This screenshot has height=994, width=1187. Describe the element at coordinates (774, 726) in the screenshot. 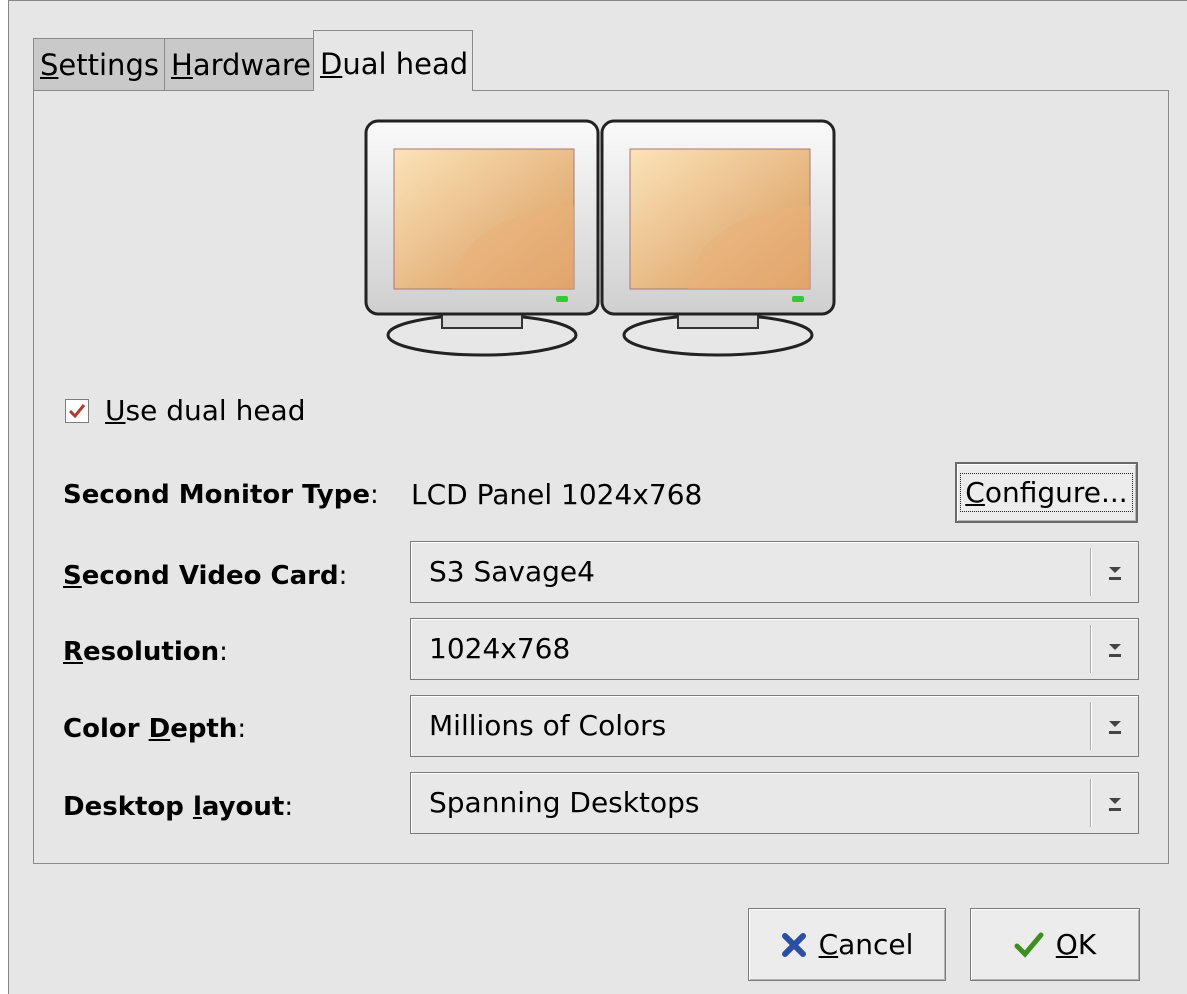

I see `color-depth-select: Millions of Colors` at that location.